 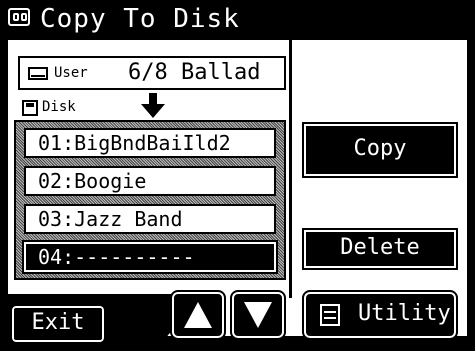 What do you see at coordinates (380, 150) in the screenshot?
I see `copy-button: Copy` at bounding box center [380, 150].